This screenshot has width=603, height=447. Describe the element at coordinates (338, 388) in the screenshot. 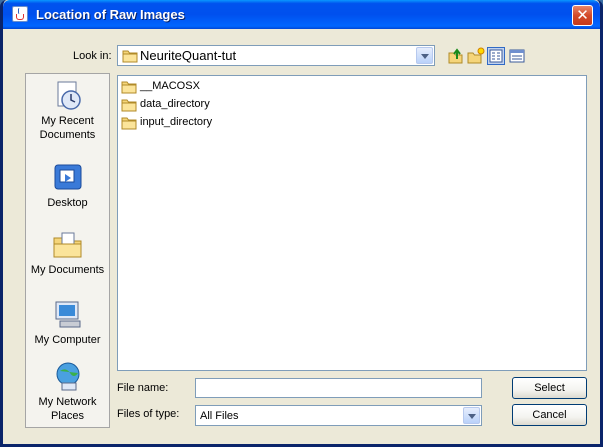

I see `file-name-input` at that location.